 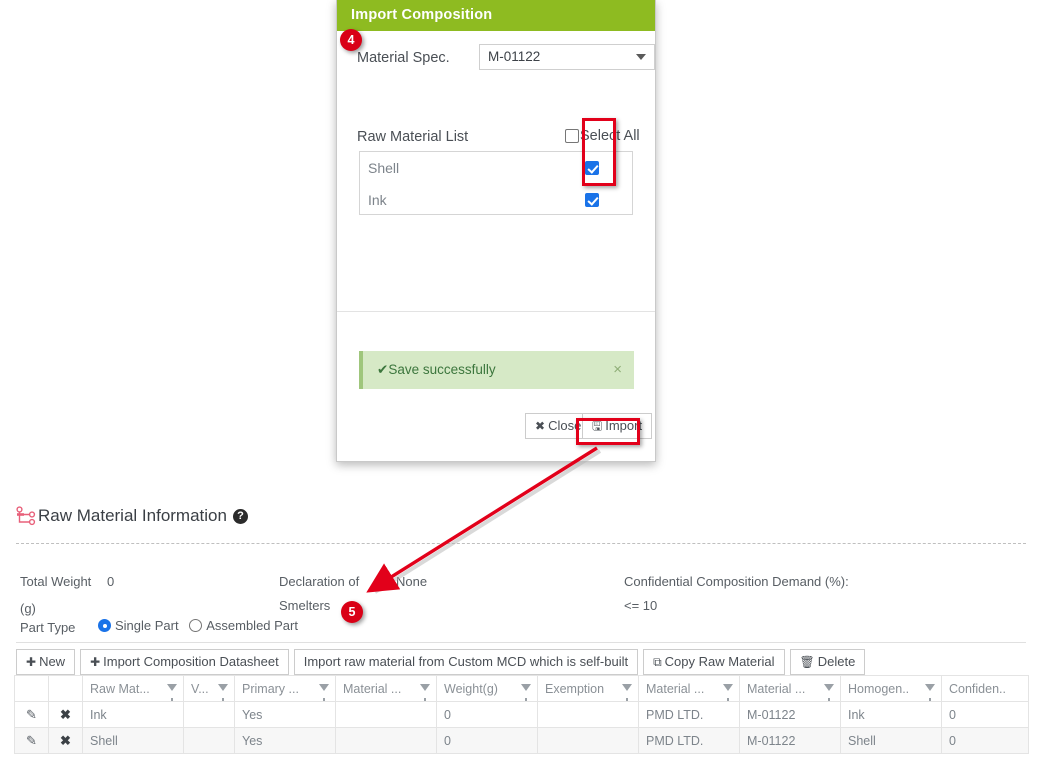 I want to click on radio-assembled-part: Assembled Part, so click(x=243, y=625).